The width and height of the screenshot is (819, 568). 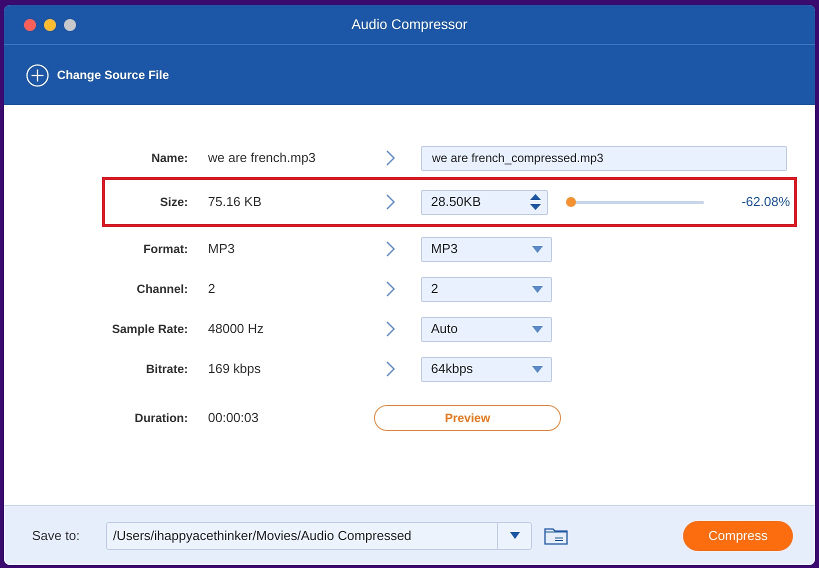 I want to click on folder-icon, so click(x=556, y=535).